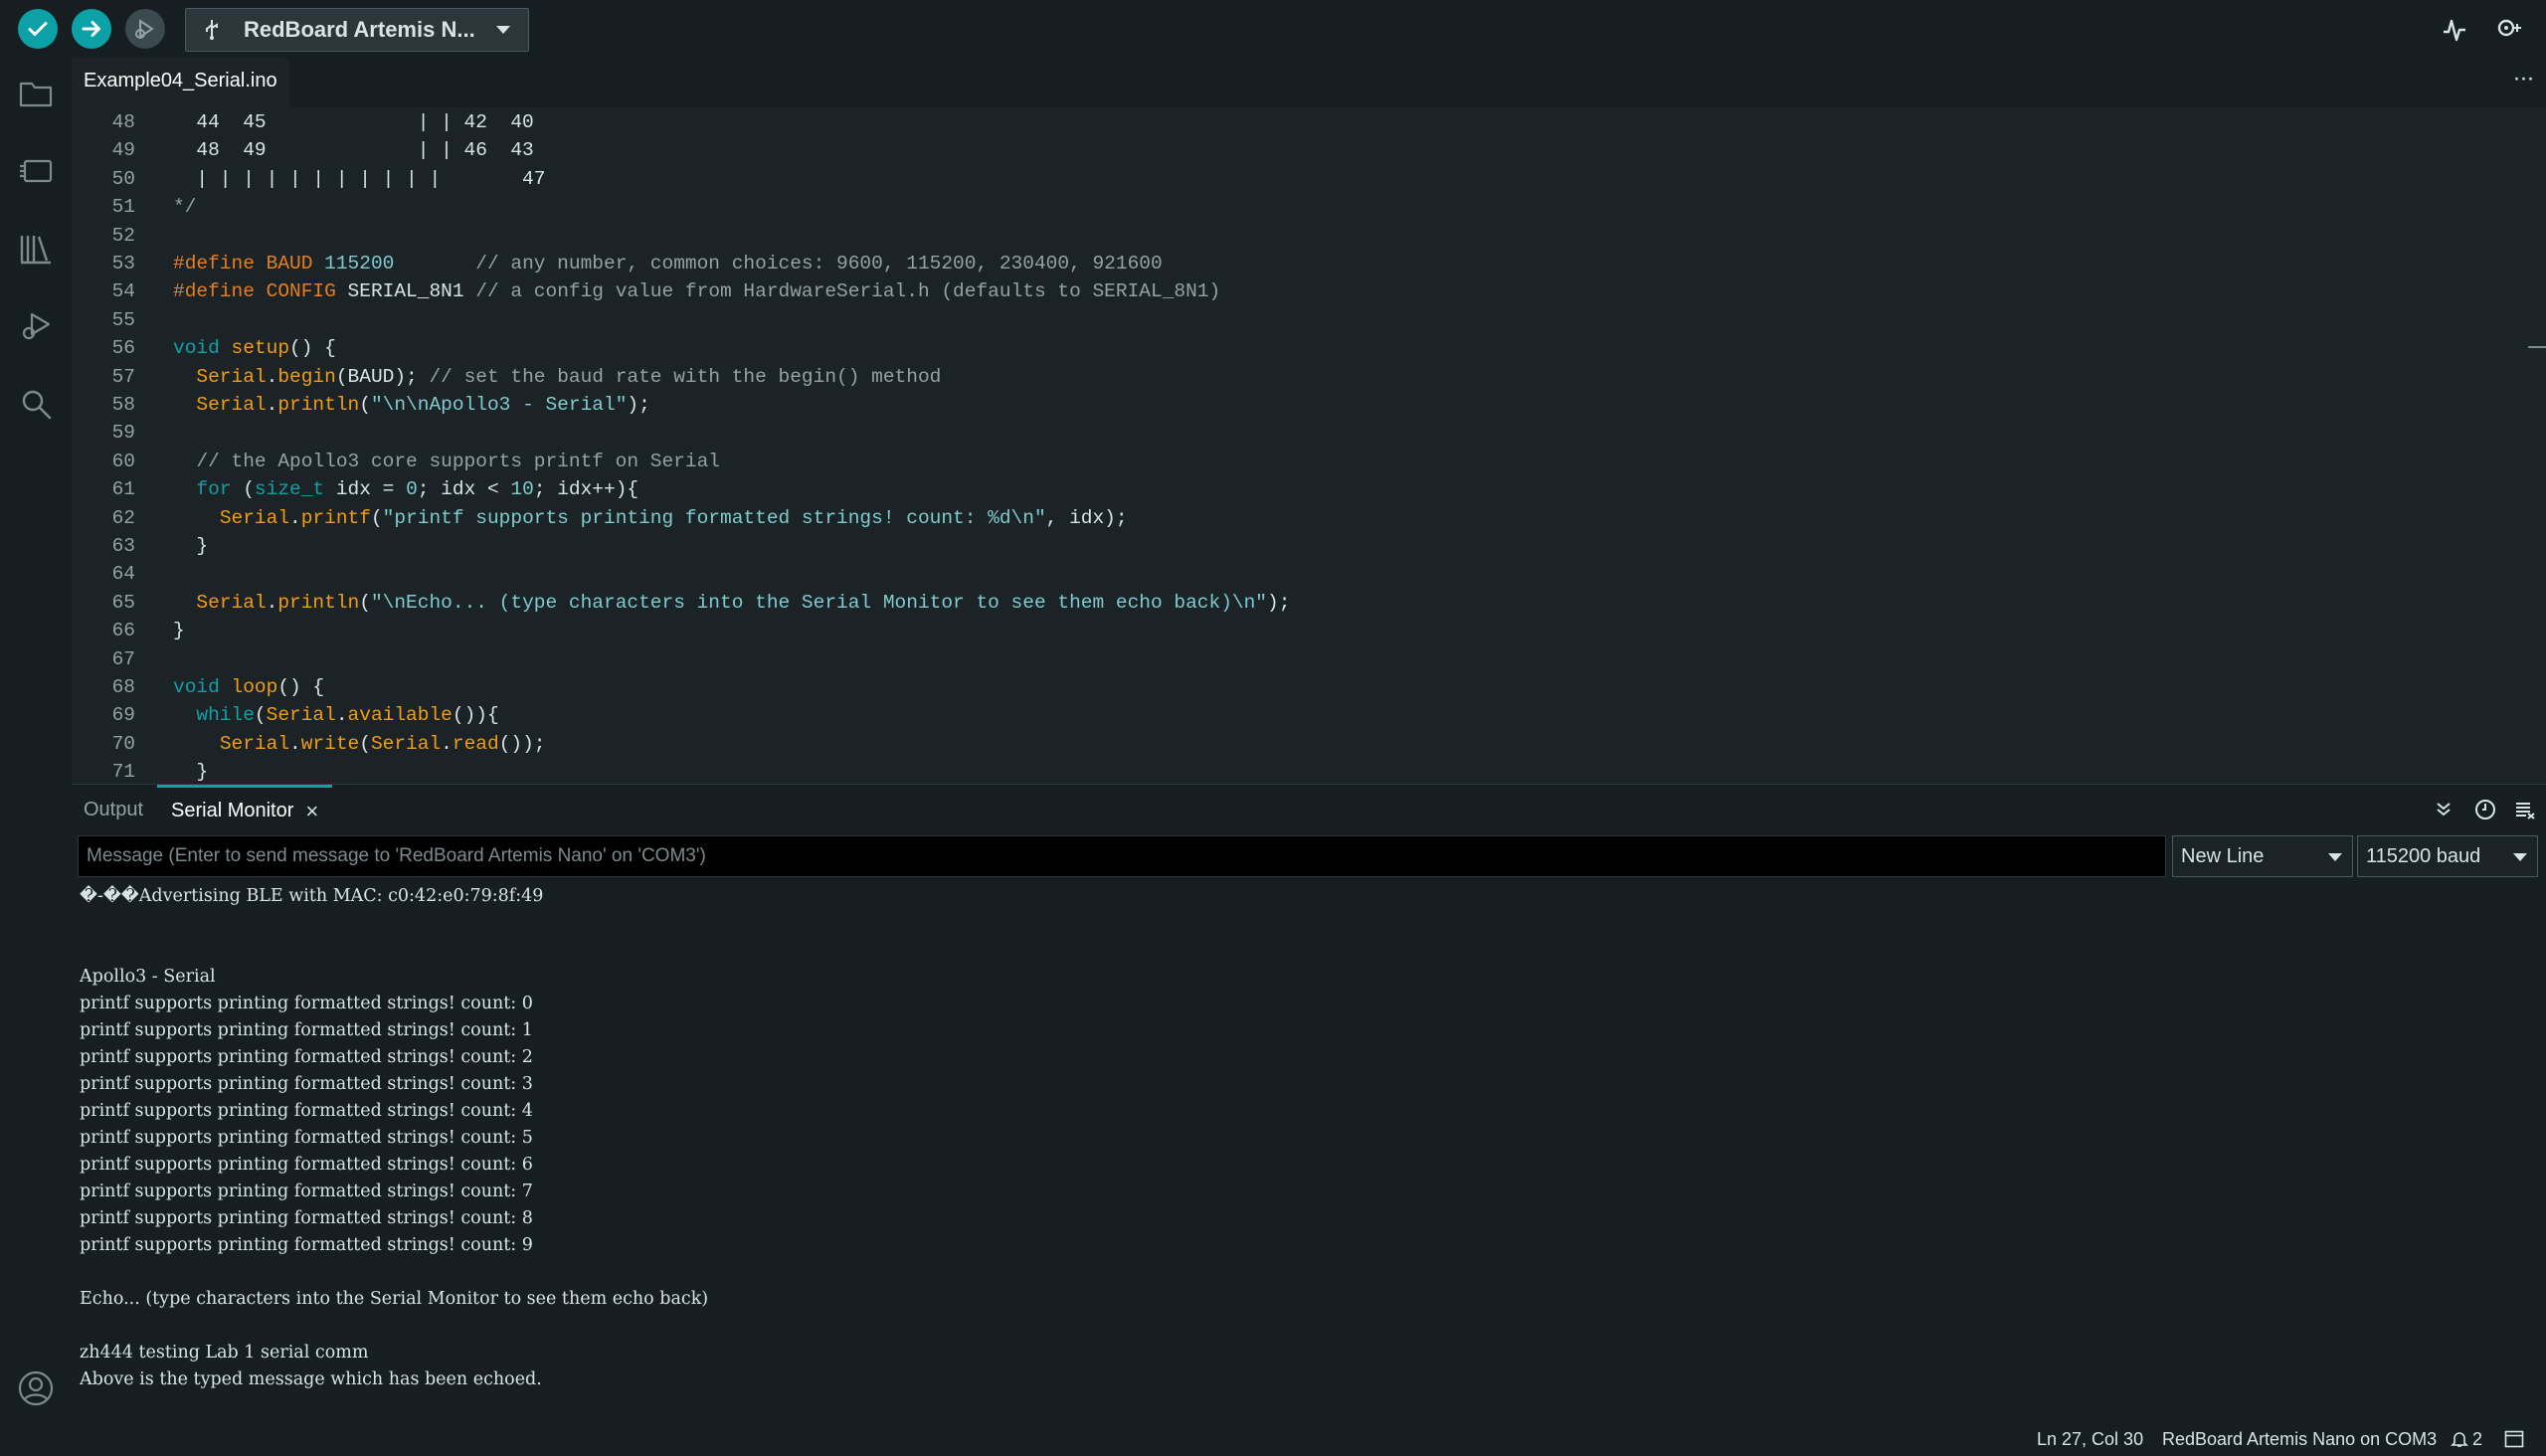  What do you see at coordinates (382, 376) in the screenshot?
I see `code-token: (BAUD);` at bounding box center [382, 376].